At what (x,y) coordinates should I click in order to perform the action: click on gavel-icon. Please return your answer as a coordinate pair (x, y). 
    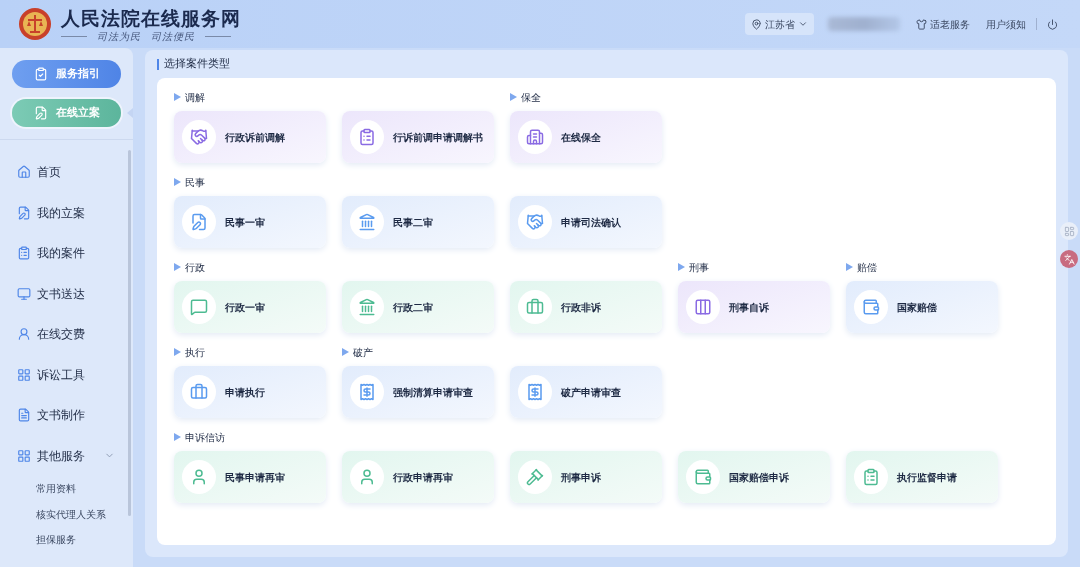
    Looking at the image, I should click on (535, 477).